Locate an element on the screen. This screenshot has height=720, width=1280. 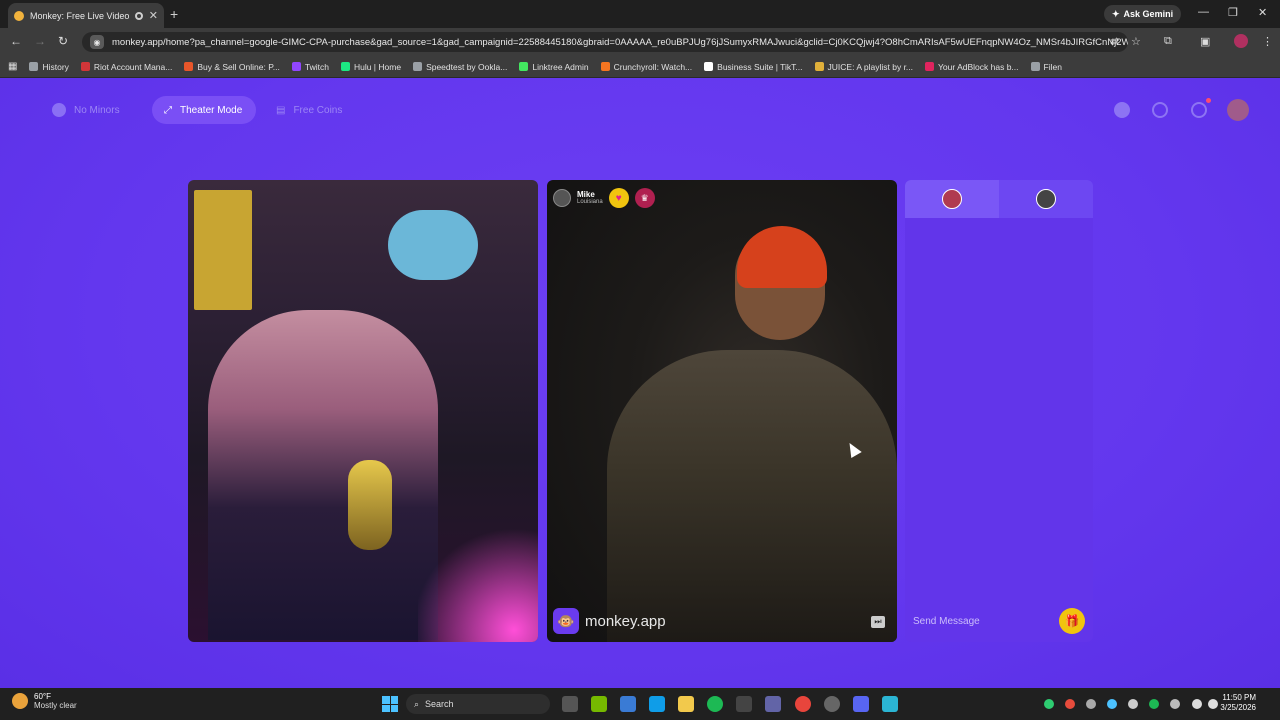
brand-name: monkey.app is located at coordinates (625, 621).